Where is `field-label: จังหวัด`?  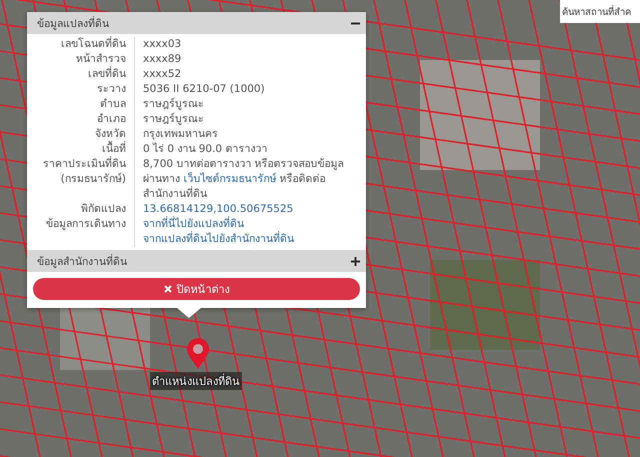
field-label: จังหวัด is located at coordinates (81, 134).